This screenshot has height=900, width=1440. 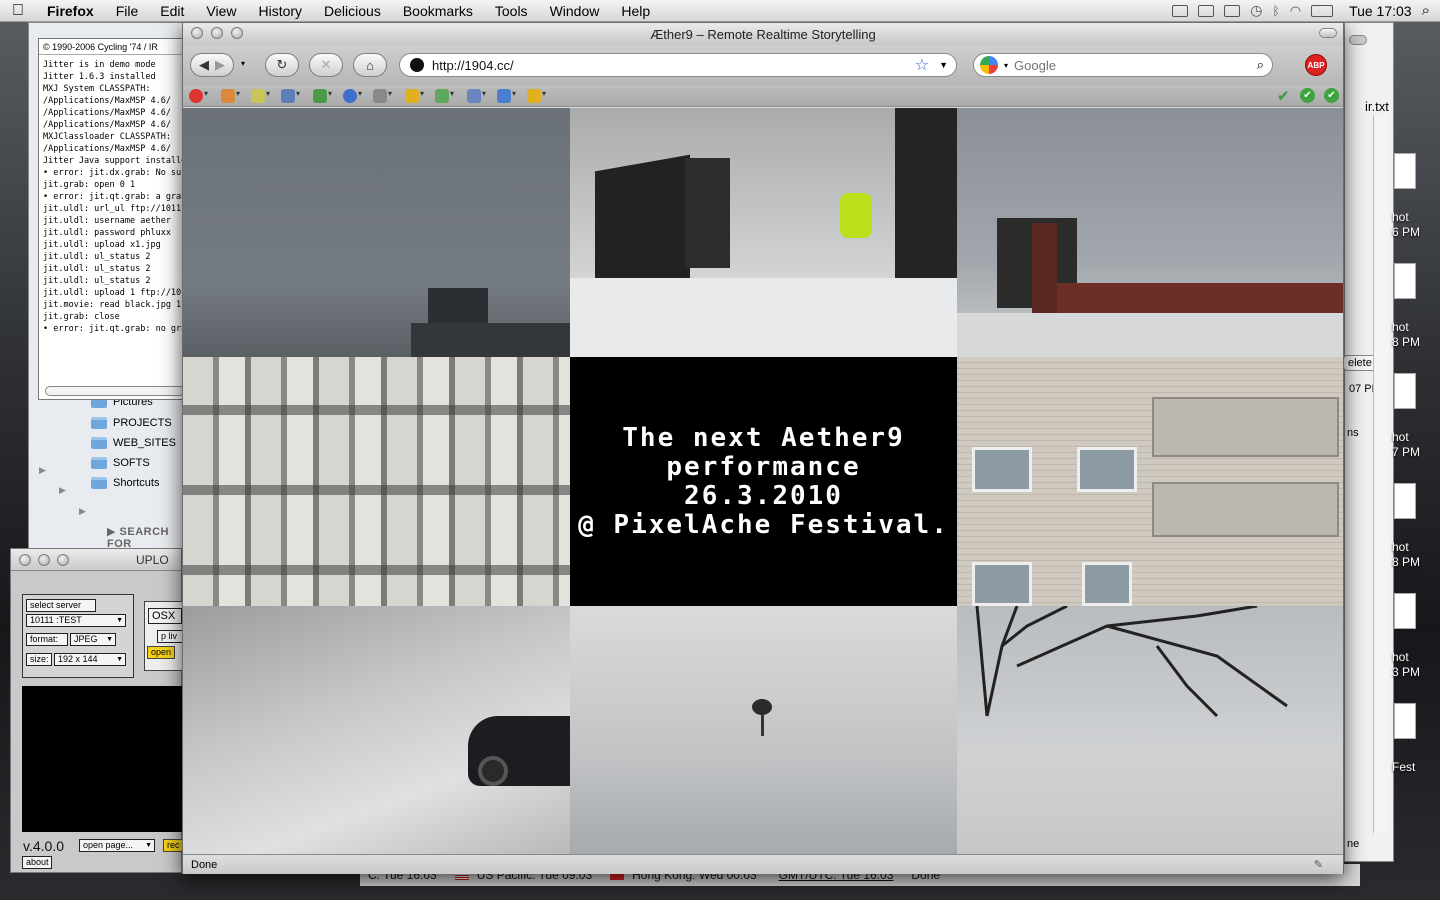 I want to click on menu-app-firefox: Firefox, so click(x=70, y=11).